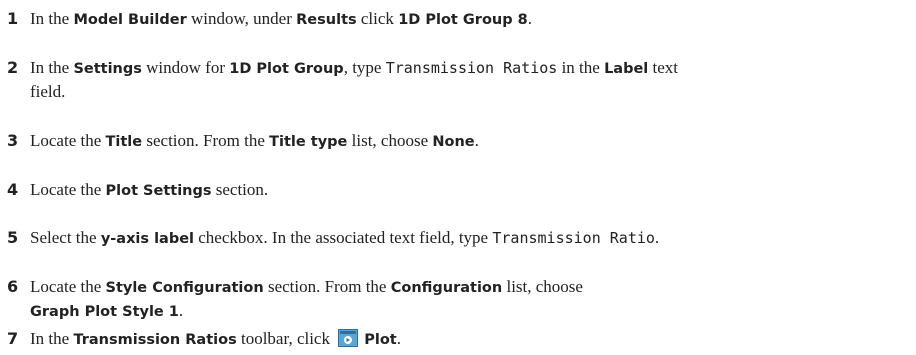  I want to click on step-number: 2, so click(13, 67).